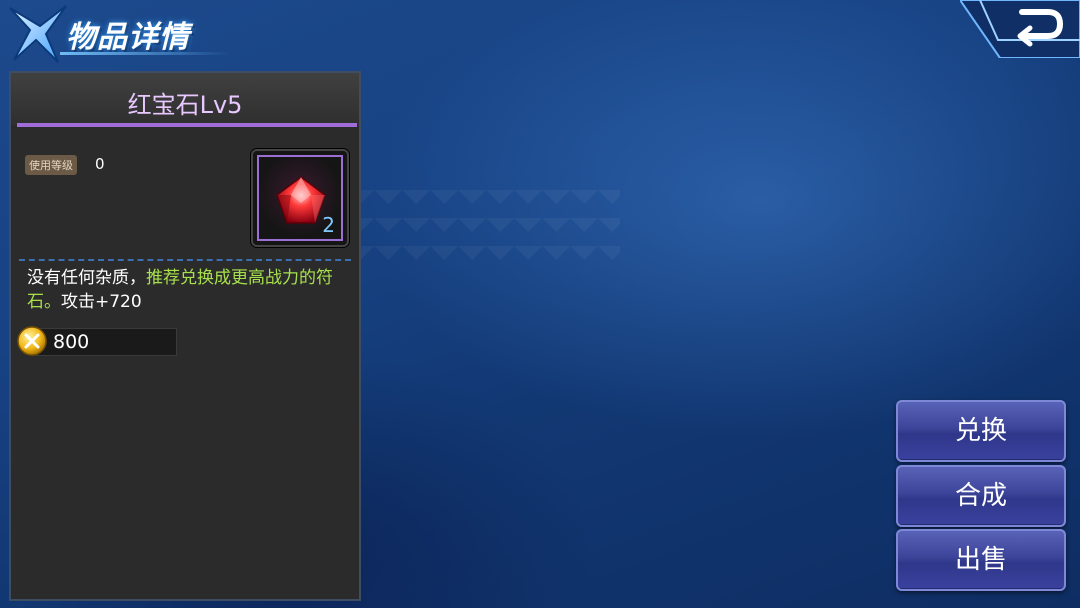 The image size is (1080, 608). What do you see at coordinates (981, 496) in the screenshot?
I see `compose-button: 合成` at bounding box center [981, 496].